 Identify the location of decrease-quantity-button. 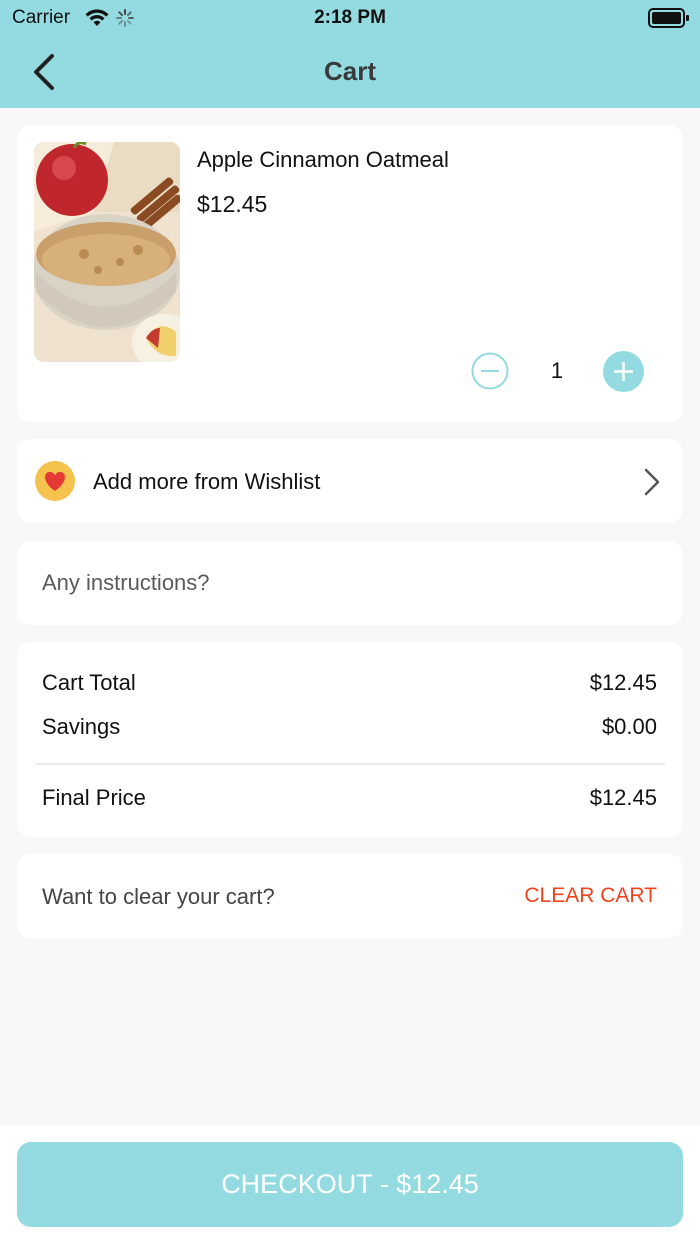
(490, 371).